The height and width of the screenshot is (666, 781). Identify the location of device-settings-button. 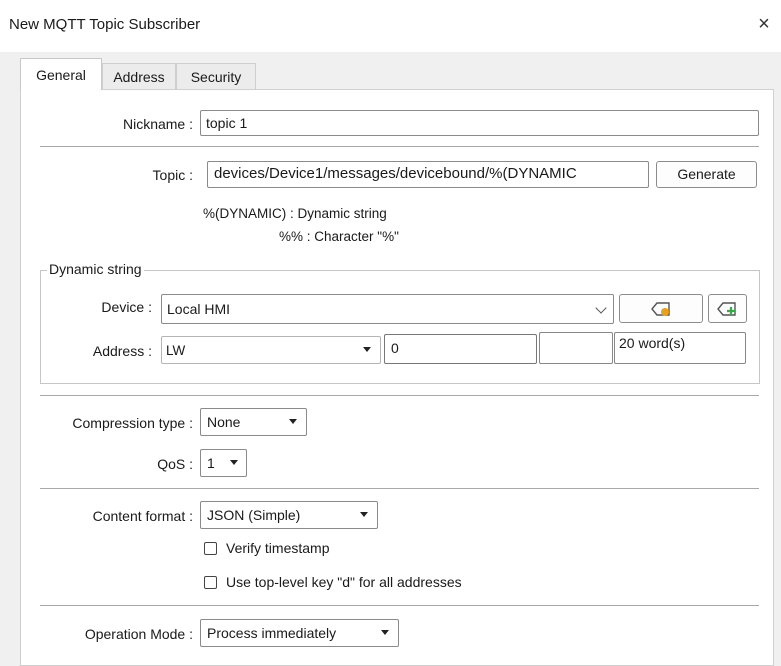
(661, 308).